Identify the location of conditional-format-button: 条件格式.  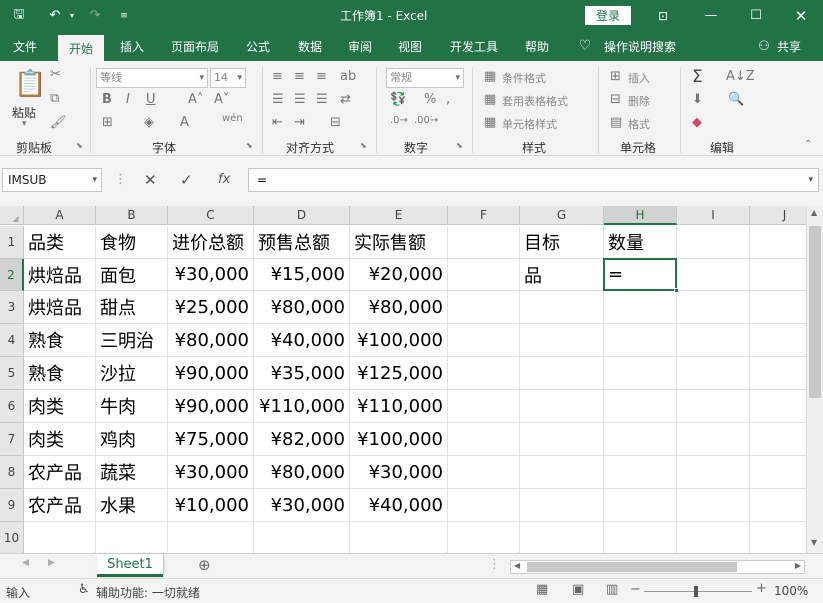
(524, 78).